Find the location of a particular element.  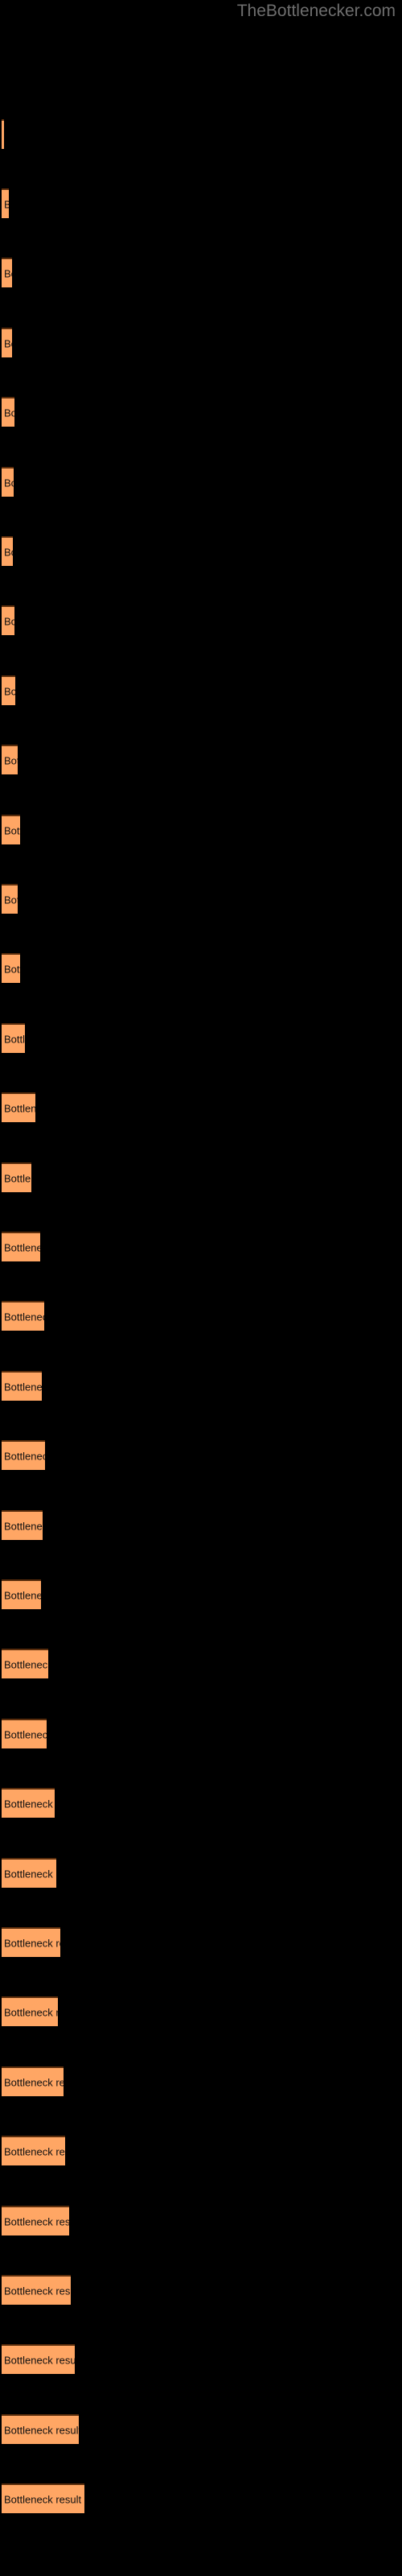

bar-29: Bottleneck result is located at coordinates (33, 2081).